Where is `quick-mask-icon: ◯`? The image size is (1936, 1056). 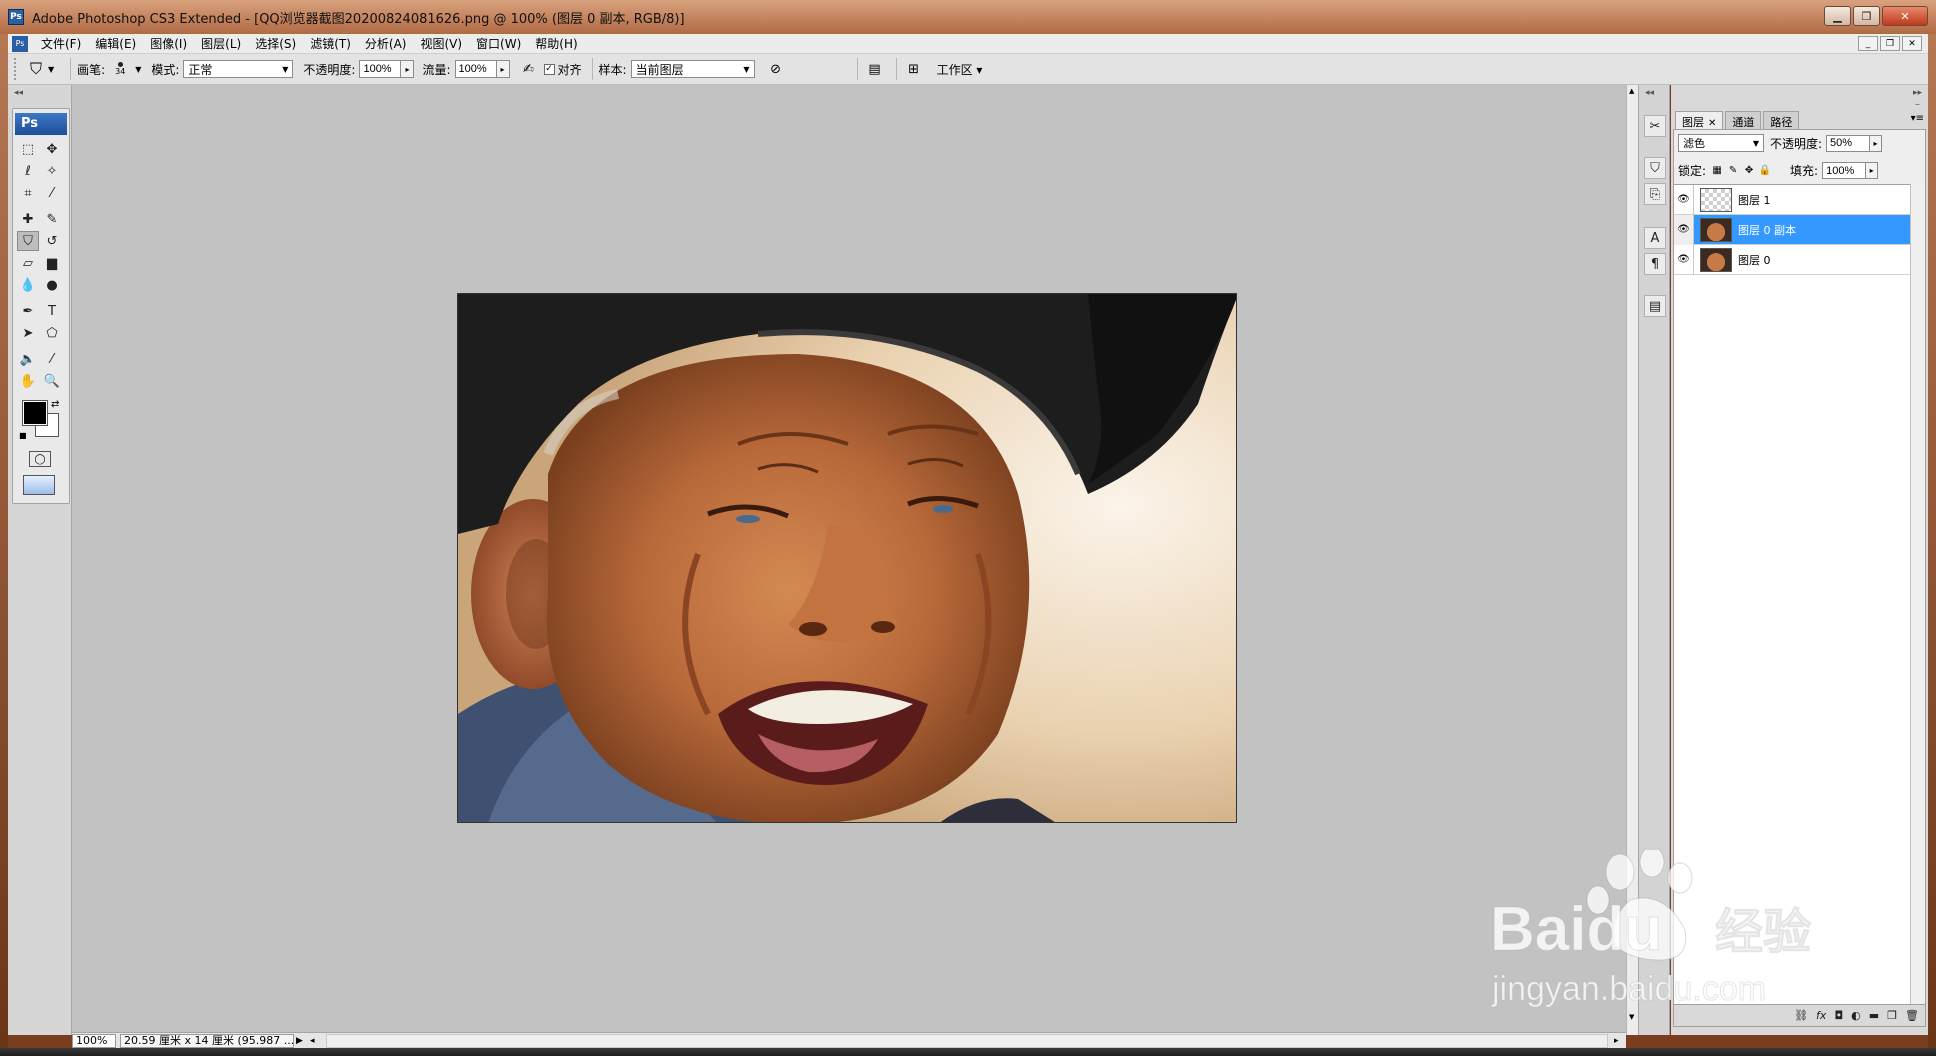 quick-mask-icon: ◯ is located at coordinates (40, 459).